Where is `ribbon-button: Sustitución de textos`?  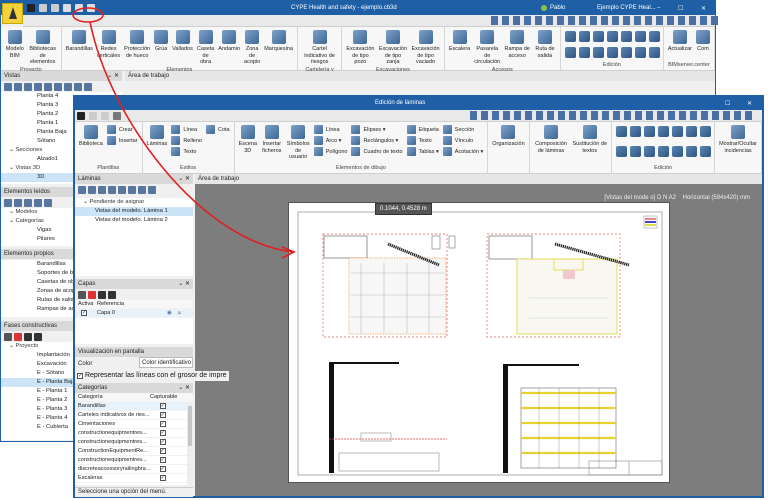 ribbon-button: Sustitución de textos is located at coordinates (589, 144).